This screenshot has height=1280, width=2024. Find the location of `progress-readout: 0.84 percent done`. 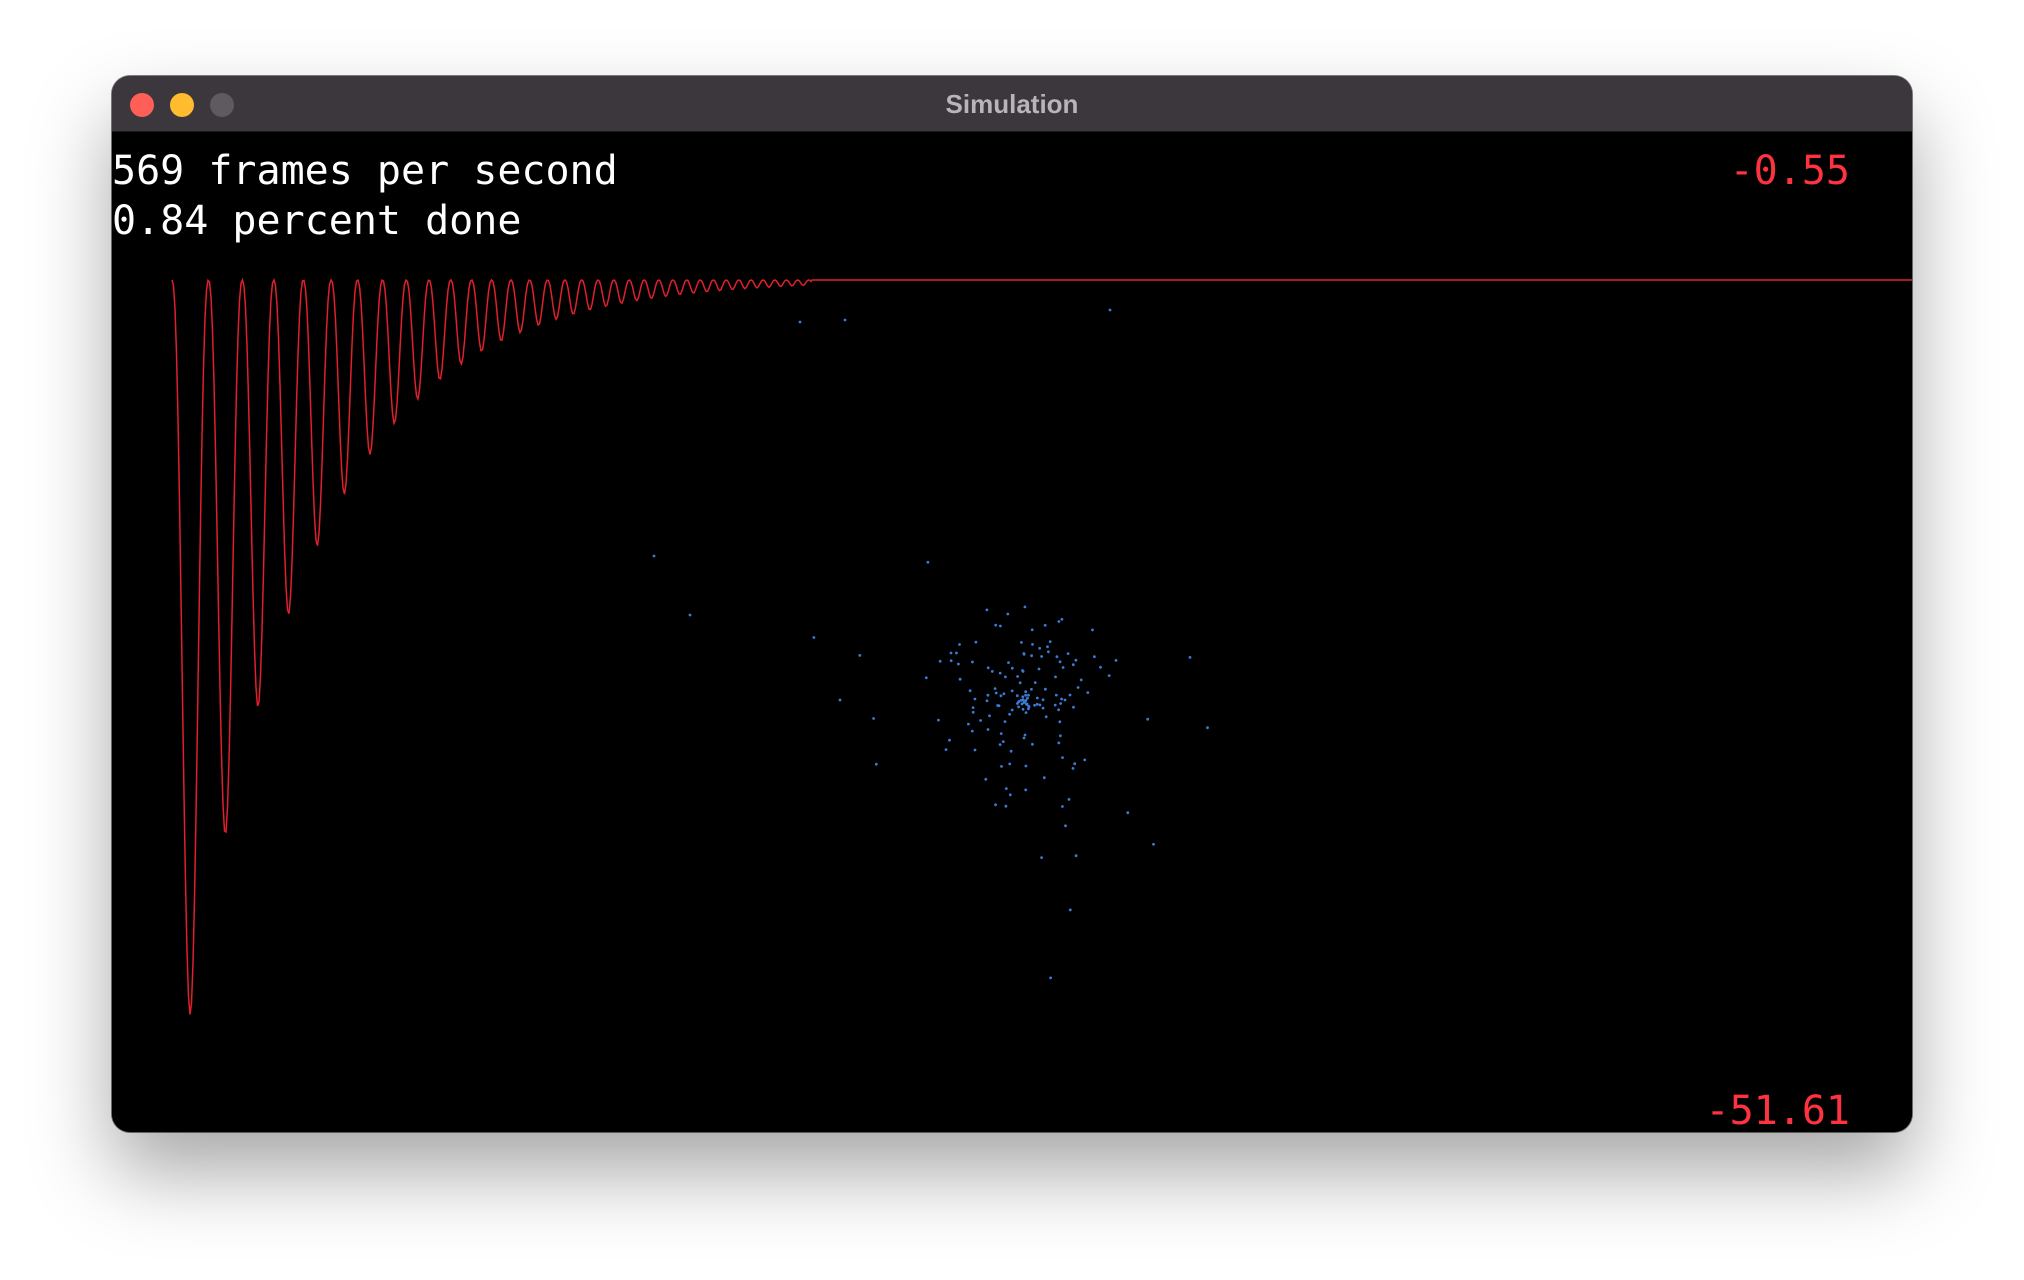

progress-readout: 0.84 percent done is located at coordinates (317, 221).